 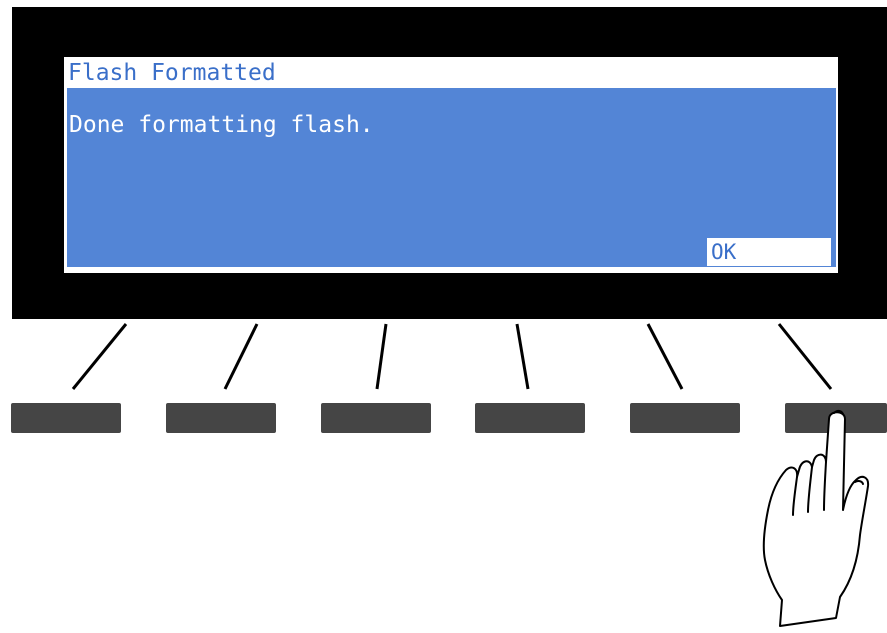 What do you see at coordinates (816, 518) in the screenshot?
I see `pointing-hand-icon` at bounding box center [816, 518].